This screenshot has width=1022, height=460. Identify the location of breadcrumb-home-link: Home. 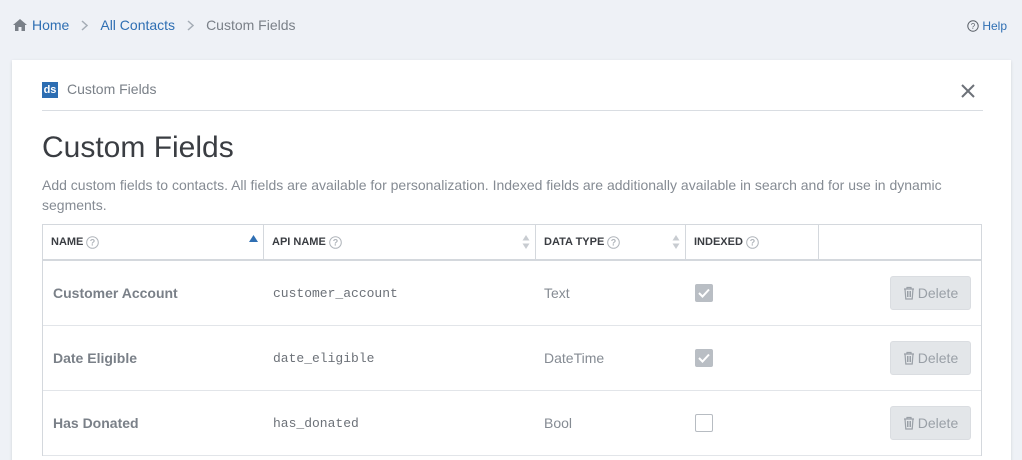
(50, 25).